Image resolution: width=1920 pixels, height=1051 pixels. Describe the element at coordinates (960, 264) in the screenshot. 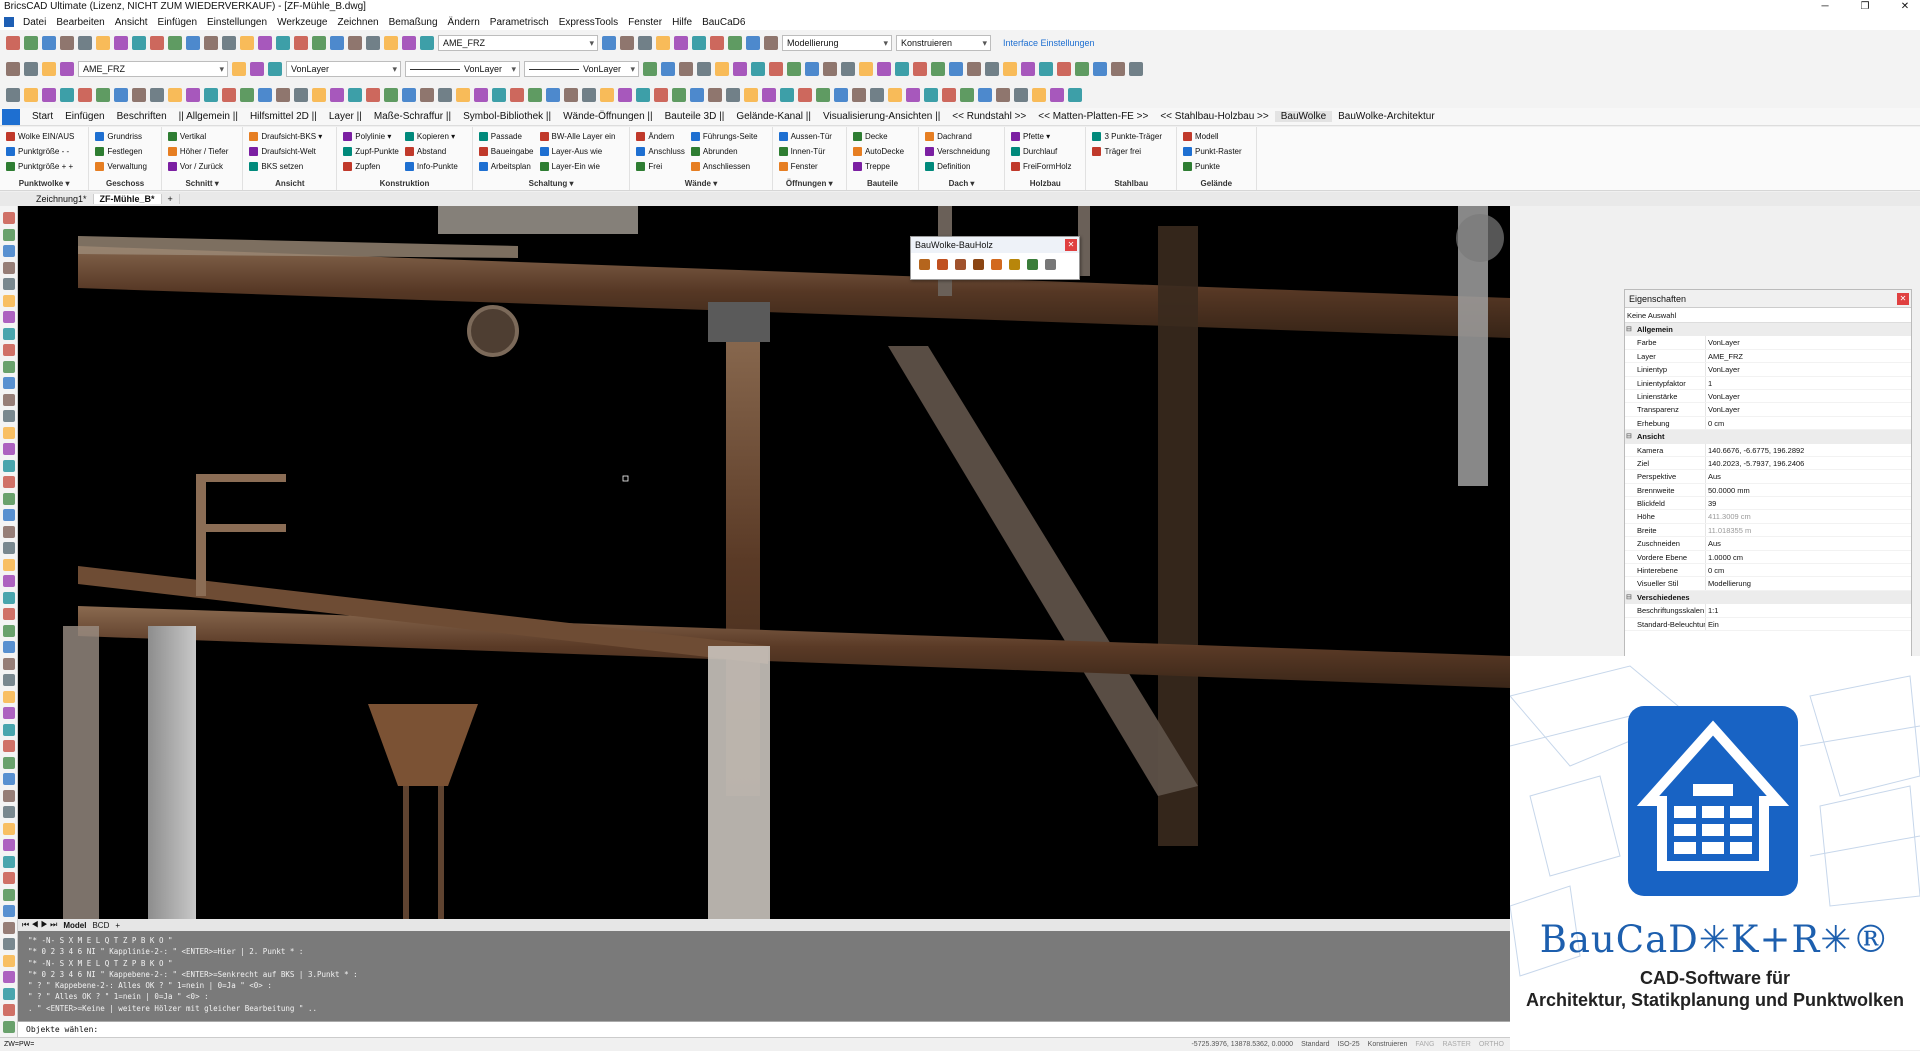

I see `timber-cut-icon` at that location.